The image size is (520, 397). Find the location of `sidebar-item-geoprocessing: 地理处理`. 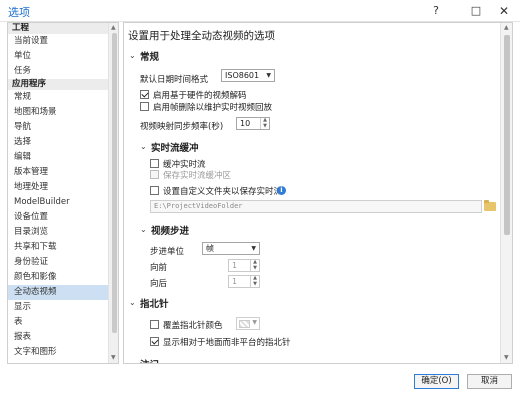

sidebar-item-geoprocessing: 地理处理 is located at coordinates (63, 187).